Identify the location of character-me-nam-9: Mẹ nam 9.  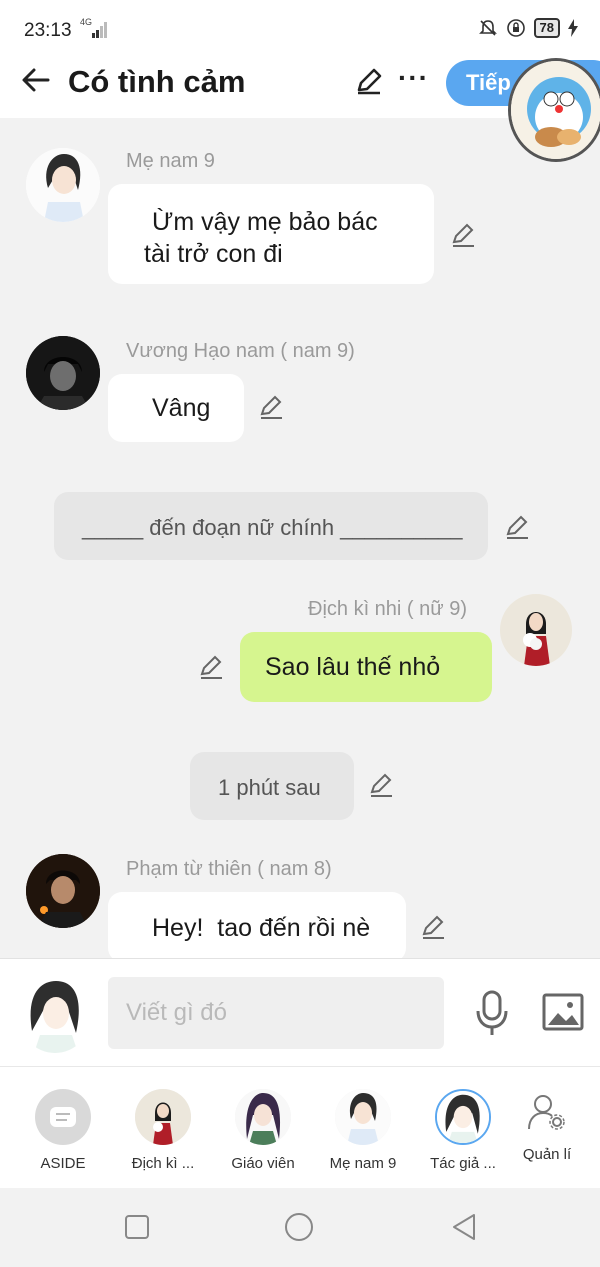
(363, 1130).